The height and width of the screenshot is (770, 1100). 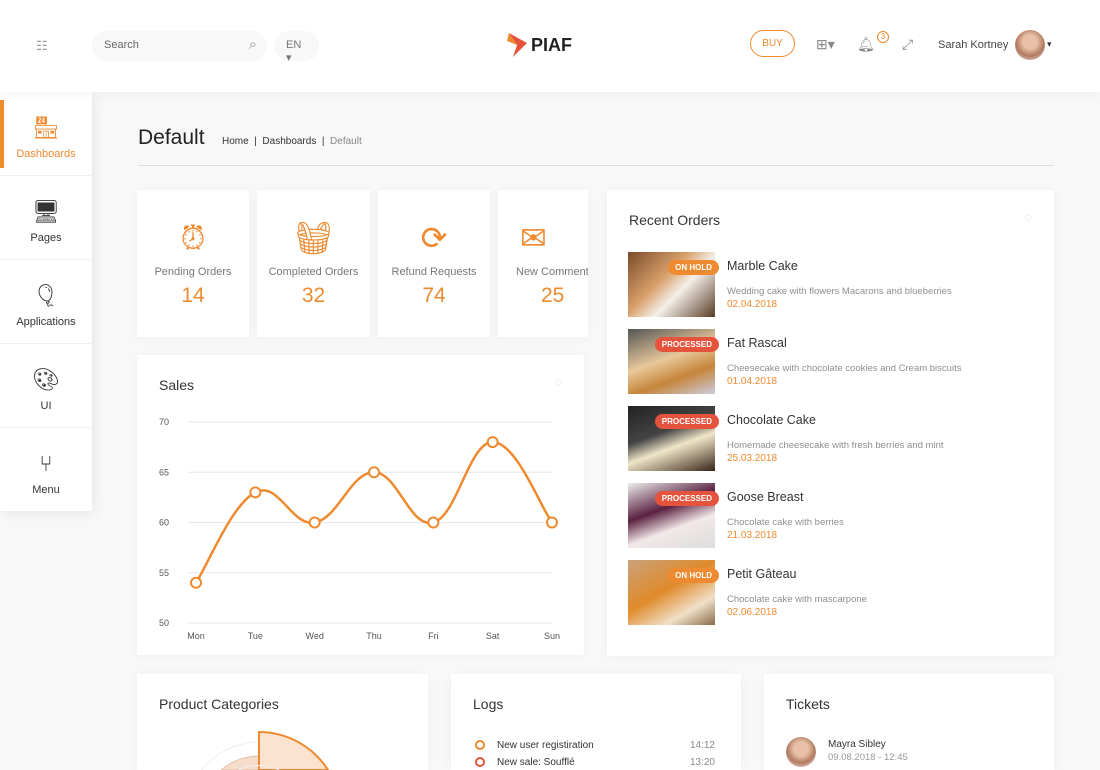 I want to click on palette-icon: 🎨︎, so click(x=46, y=379).